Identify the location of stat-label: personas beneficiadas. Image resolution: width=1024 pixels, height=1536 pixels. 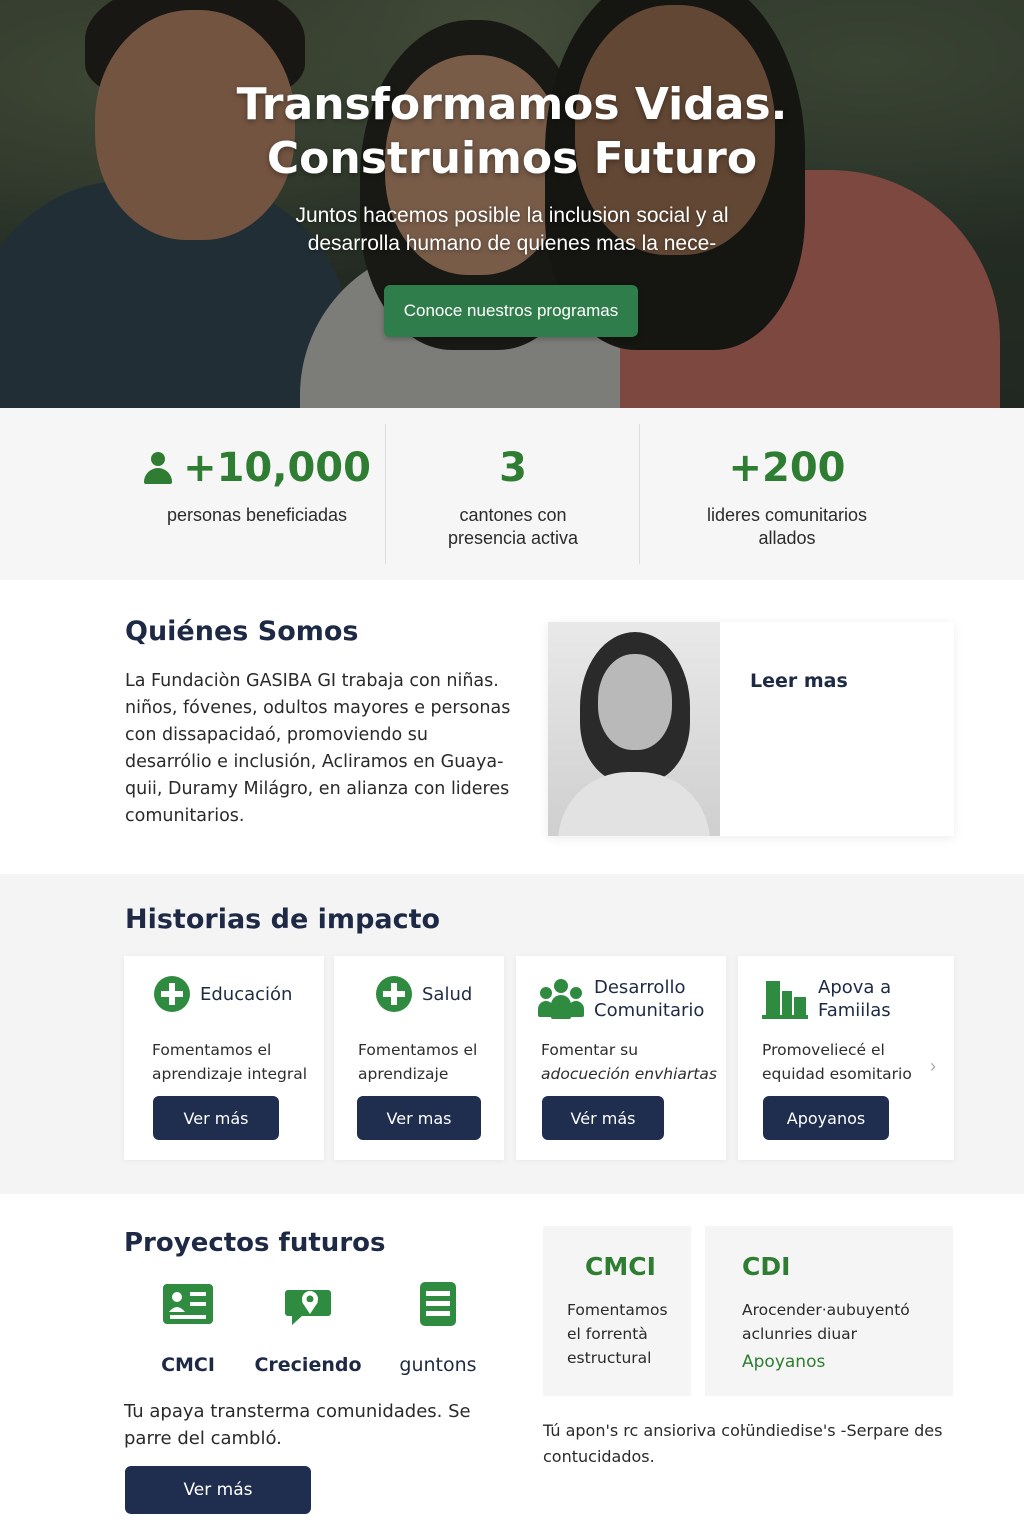
(257, 515).